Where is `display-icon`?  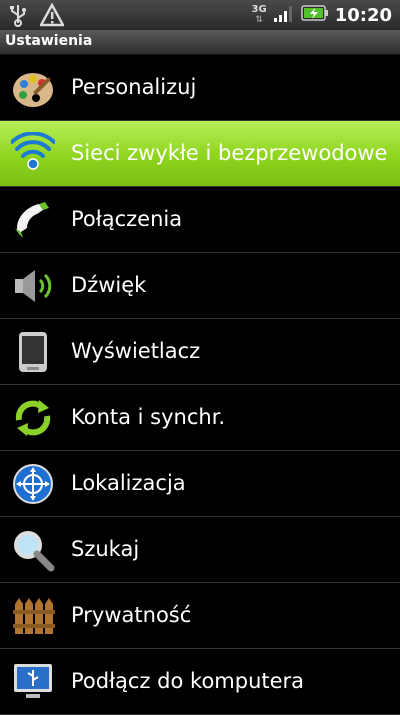
display-icon is located at coordinates (33, 352).